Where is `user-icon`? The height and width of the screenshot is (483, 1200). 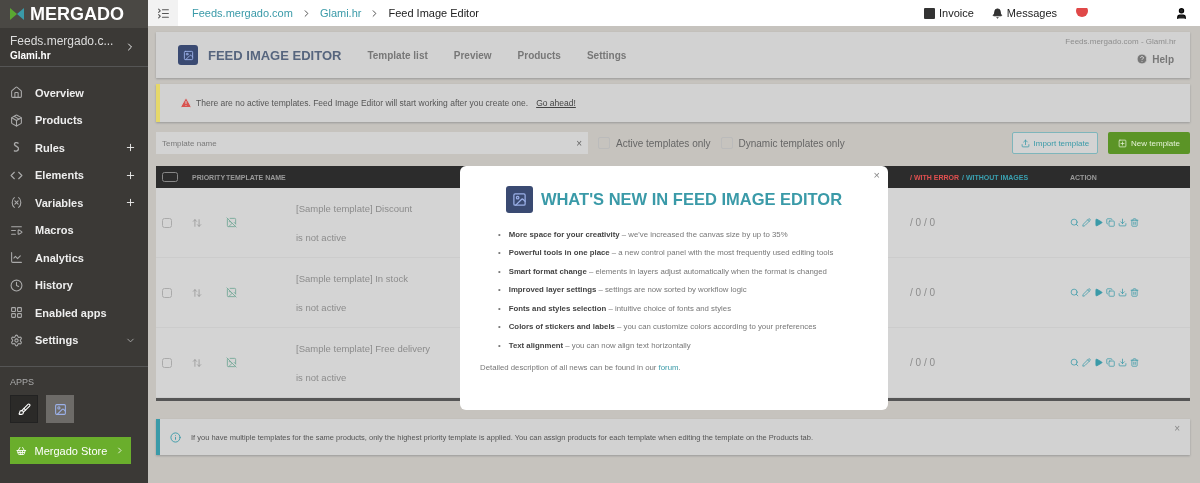 user-icon is located at coordinates (1181, 13).